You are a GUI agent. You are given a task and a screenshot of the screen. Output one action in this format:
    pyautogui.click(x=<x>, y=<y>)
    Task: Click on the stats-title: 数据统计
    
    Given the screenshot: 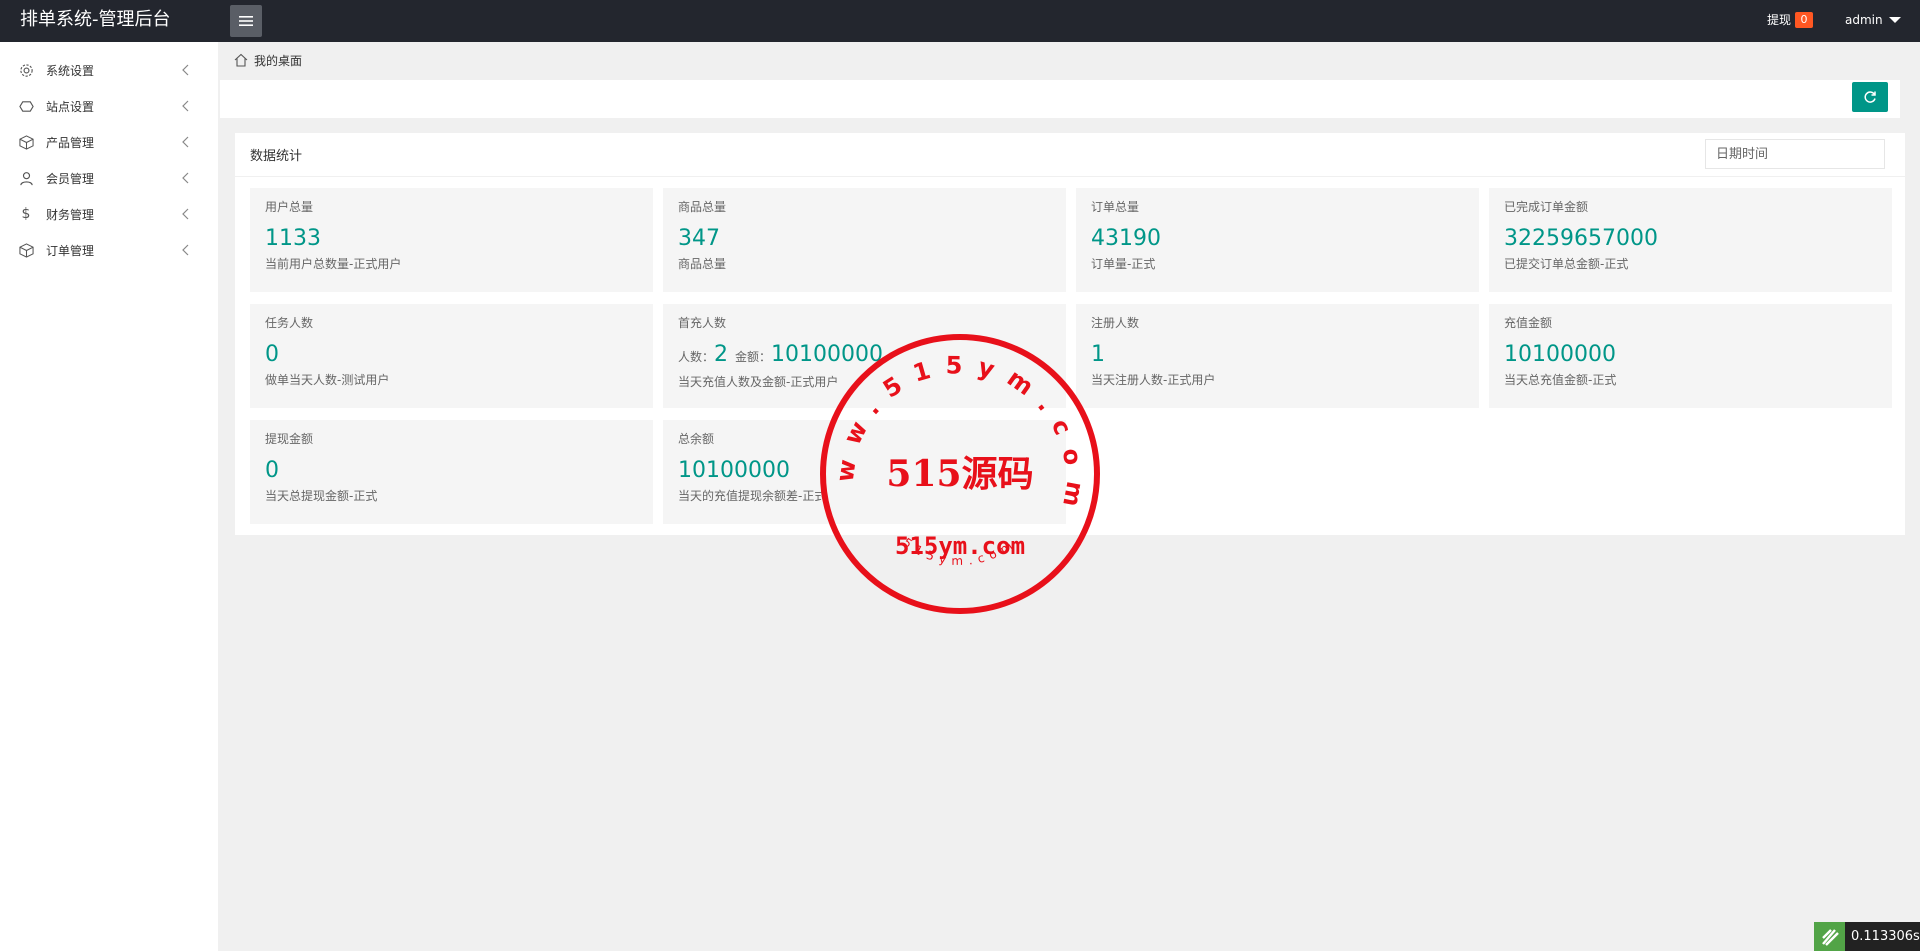 What is the action you would take?
    pyautogui.click(x=276, y=156)
    